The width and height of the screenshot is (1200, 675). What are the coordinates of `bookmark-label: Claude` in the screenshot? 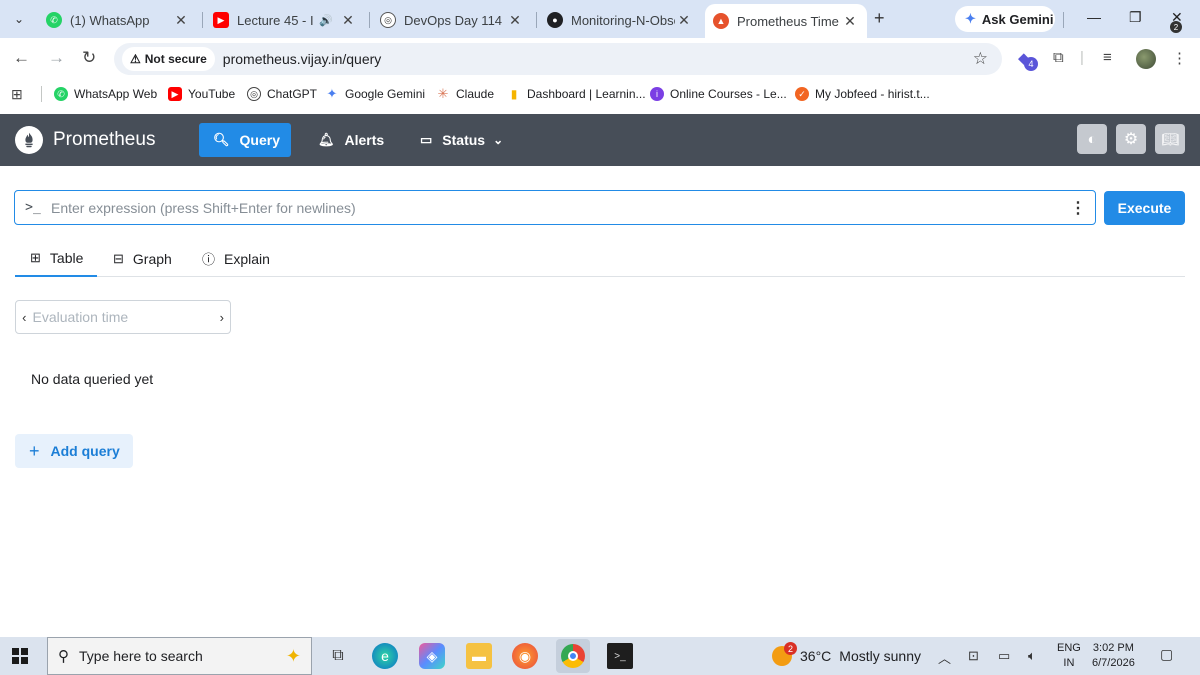 It's located at (475, 94).